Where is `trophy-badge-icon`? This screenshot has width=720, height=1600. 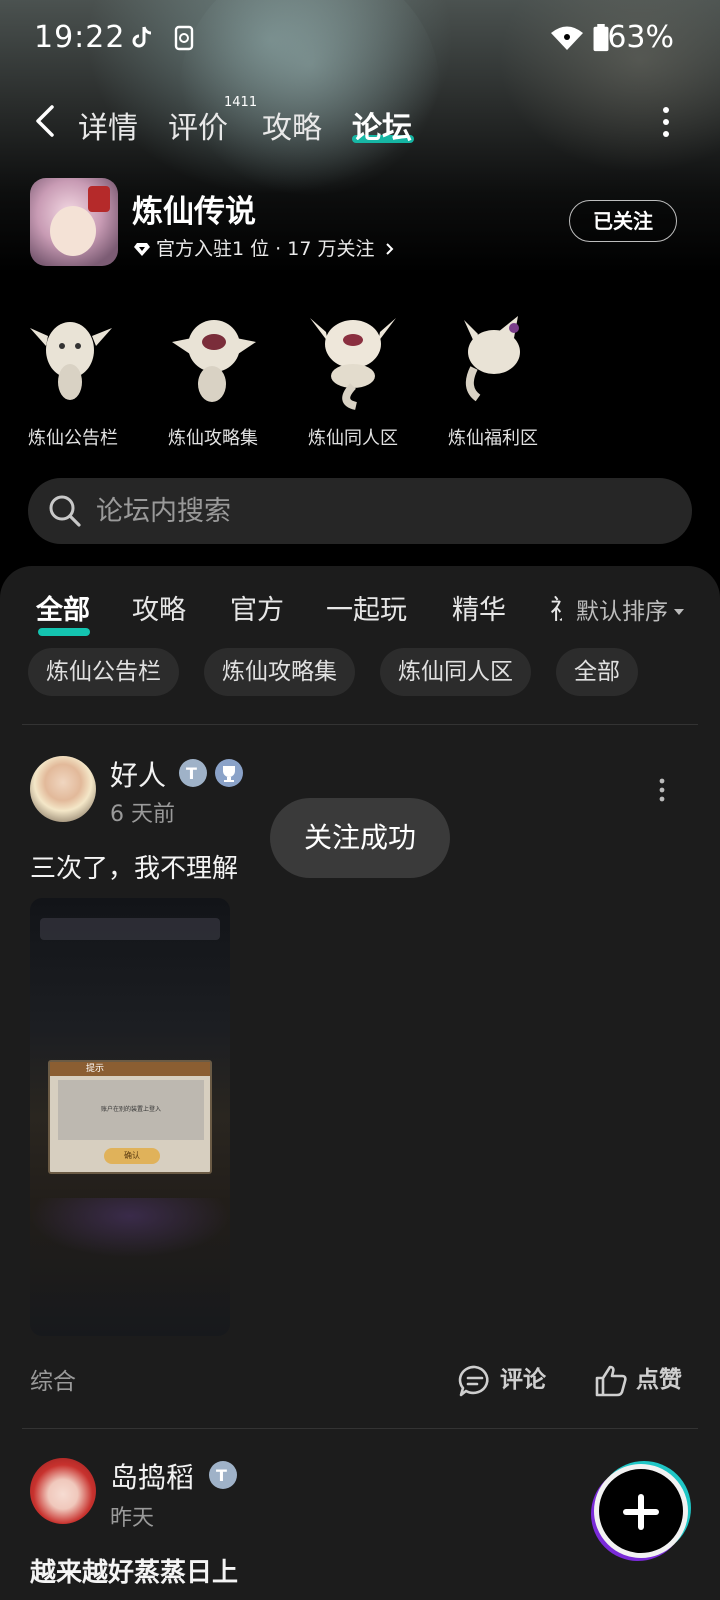
trophy-badge-icon is located at coordinates (229, 773).